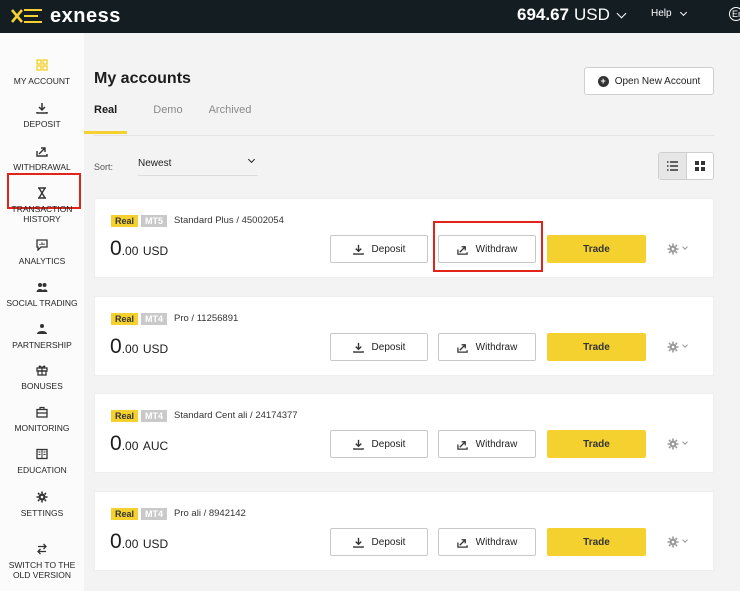 Image resolution: width=740 pixels, height=591 pixels. I want to click on top-bar: exness 694.67 USD Help En, so click(370, 16).